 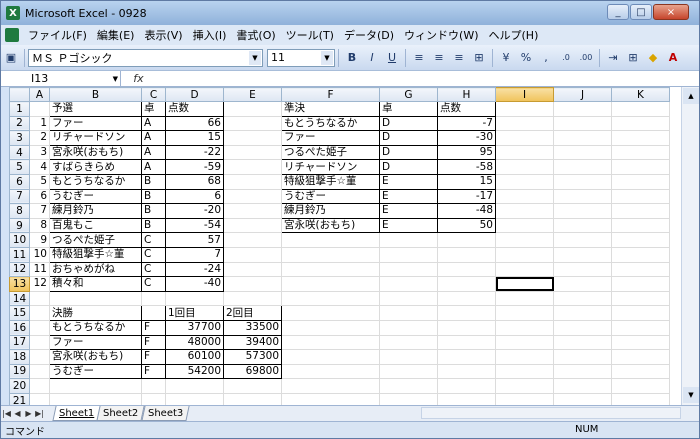 I want to click on cell-j2, so click(x=582, y=123).